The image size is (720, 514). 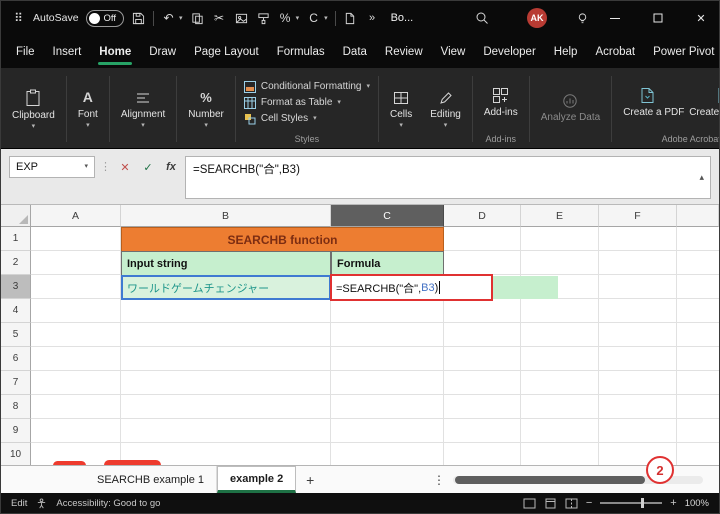 What do you see at coordinates (313, 18) in the screenshot?
I see `clear-icon: C` at bounding box center [313, 18].